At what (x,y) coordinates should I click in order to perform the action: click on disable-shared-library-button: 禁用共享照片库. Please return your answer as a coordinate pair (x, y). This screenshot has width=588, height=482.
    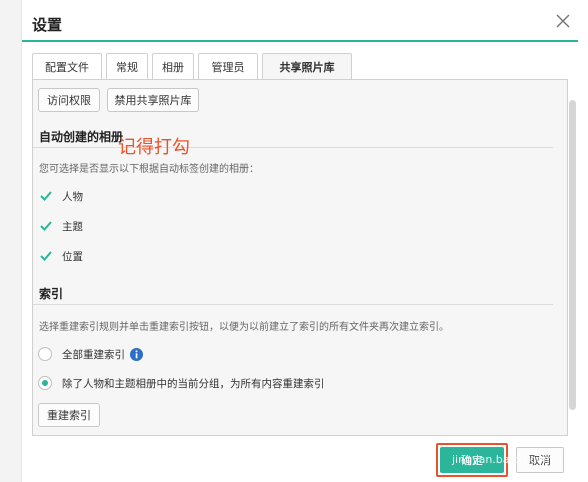
    Looking at the image, I should click on (153, 100).